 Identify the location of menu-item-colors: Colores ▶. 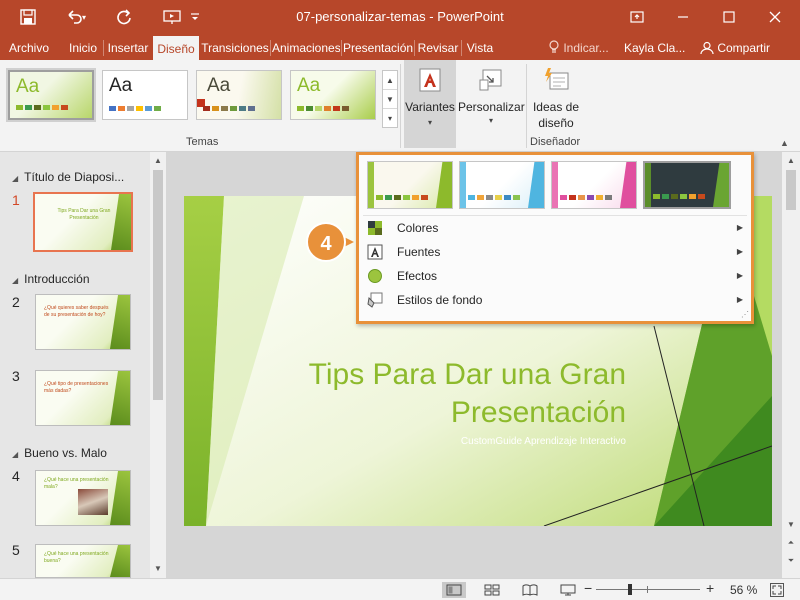
(555, 228).